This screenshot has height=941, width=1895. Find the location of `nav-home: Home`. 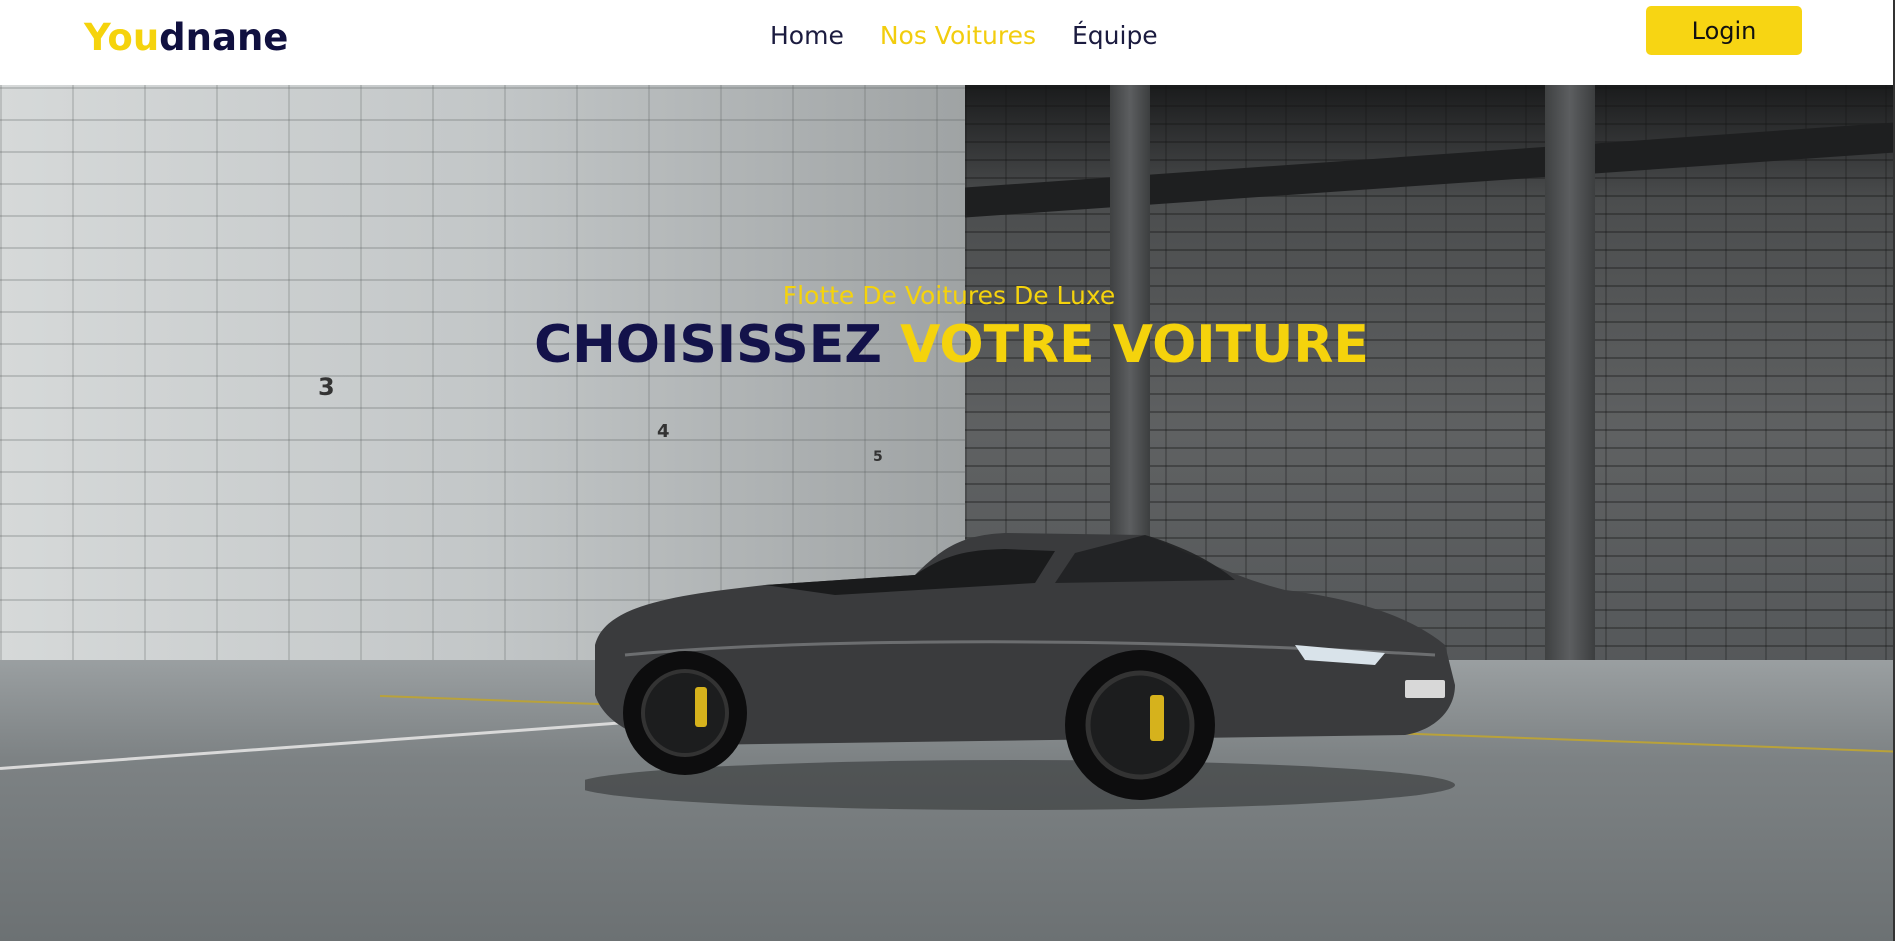

nav-home: Home is located at coordinates (807, 36).